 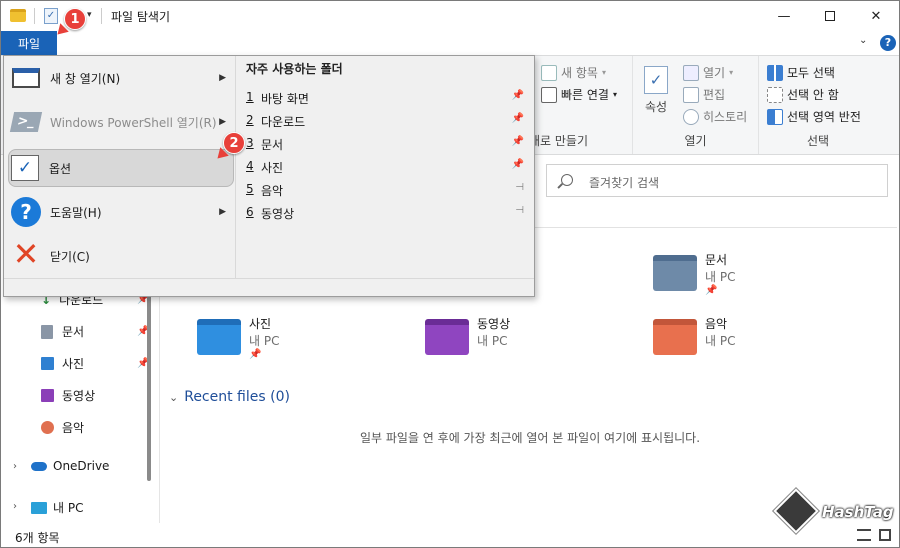 I want to click on new-window-icon, so click(x=26, y=78).